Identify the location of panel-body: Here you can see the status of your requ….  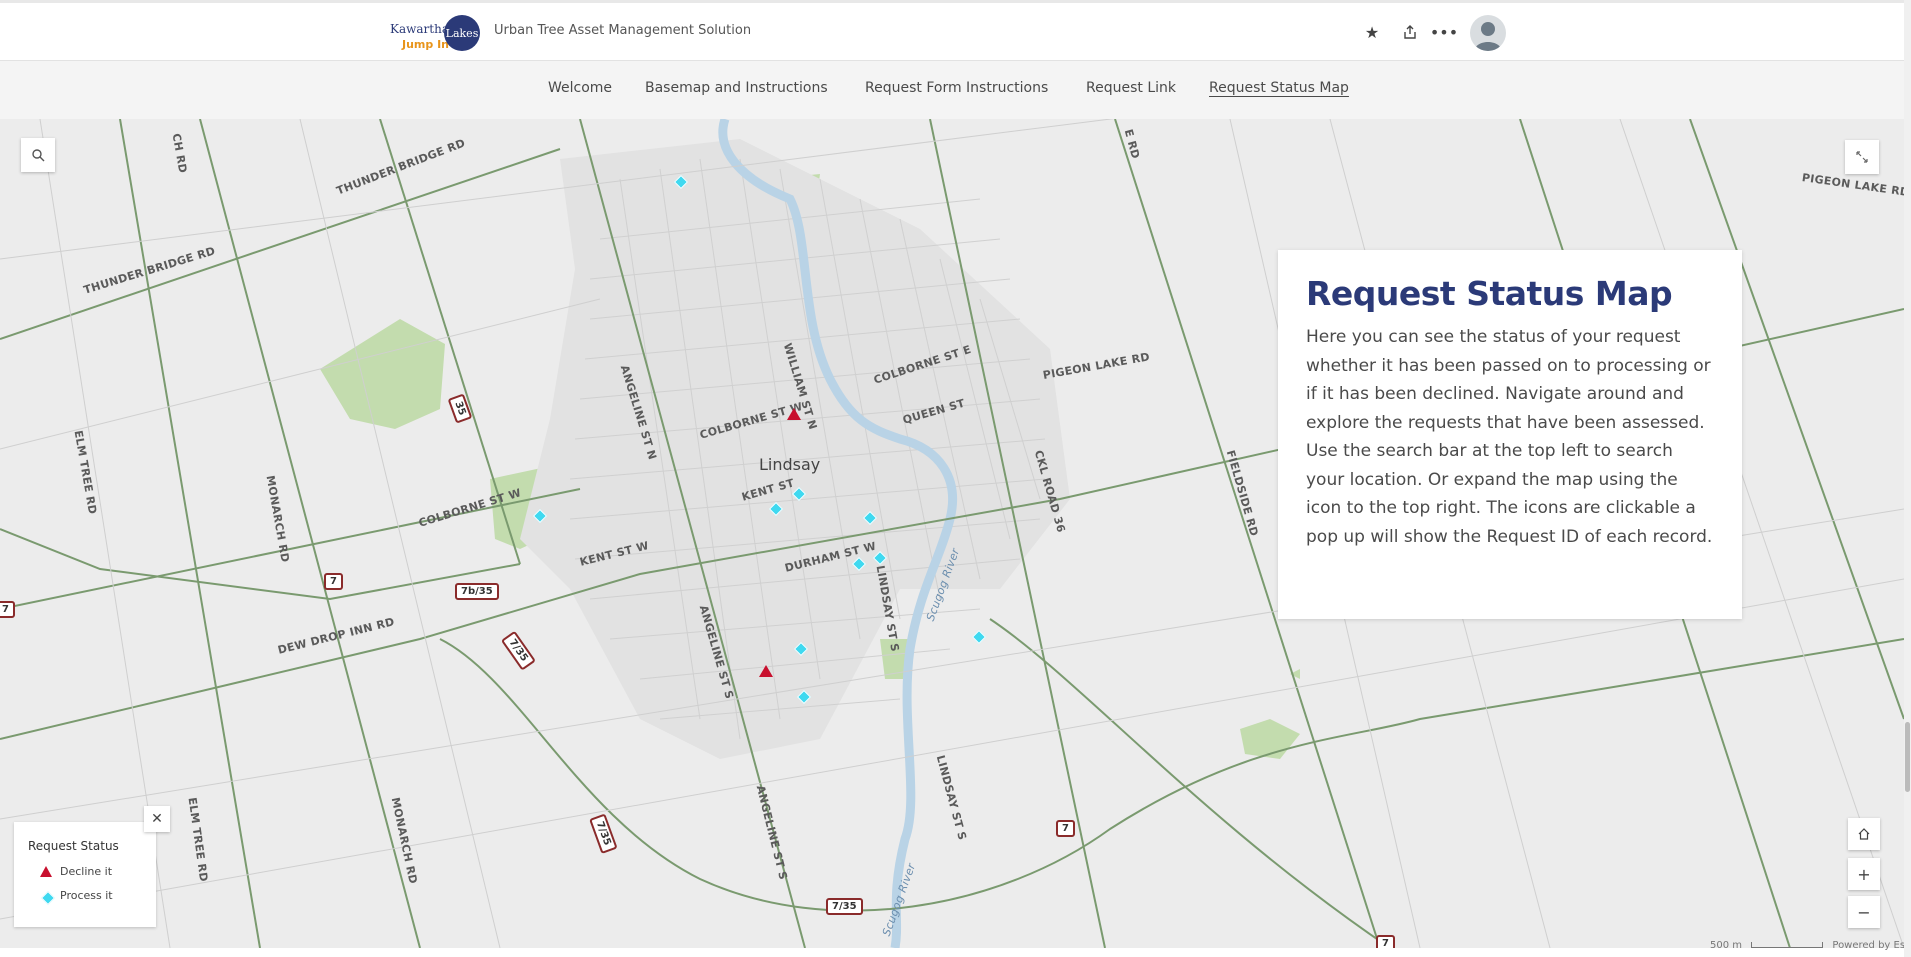
(1509, 437).